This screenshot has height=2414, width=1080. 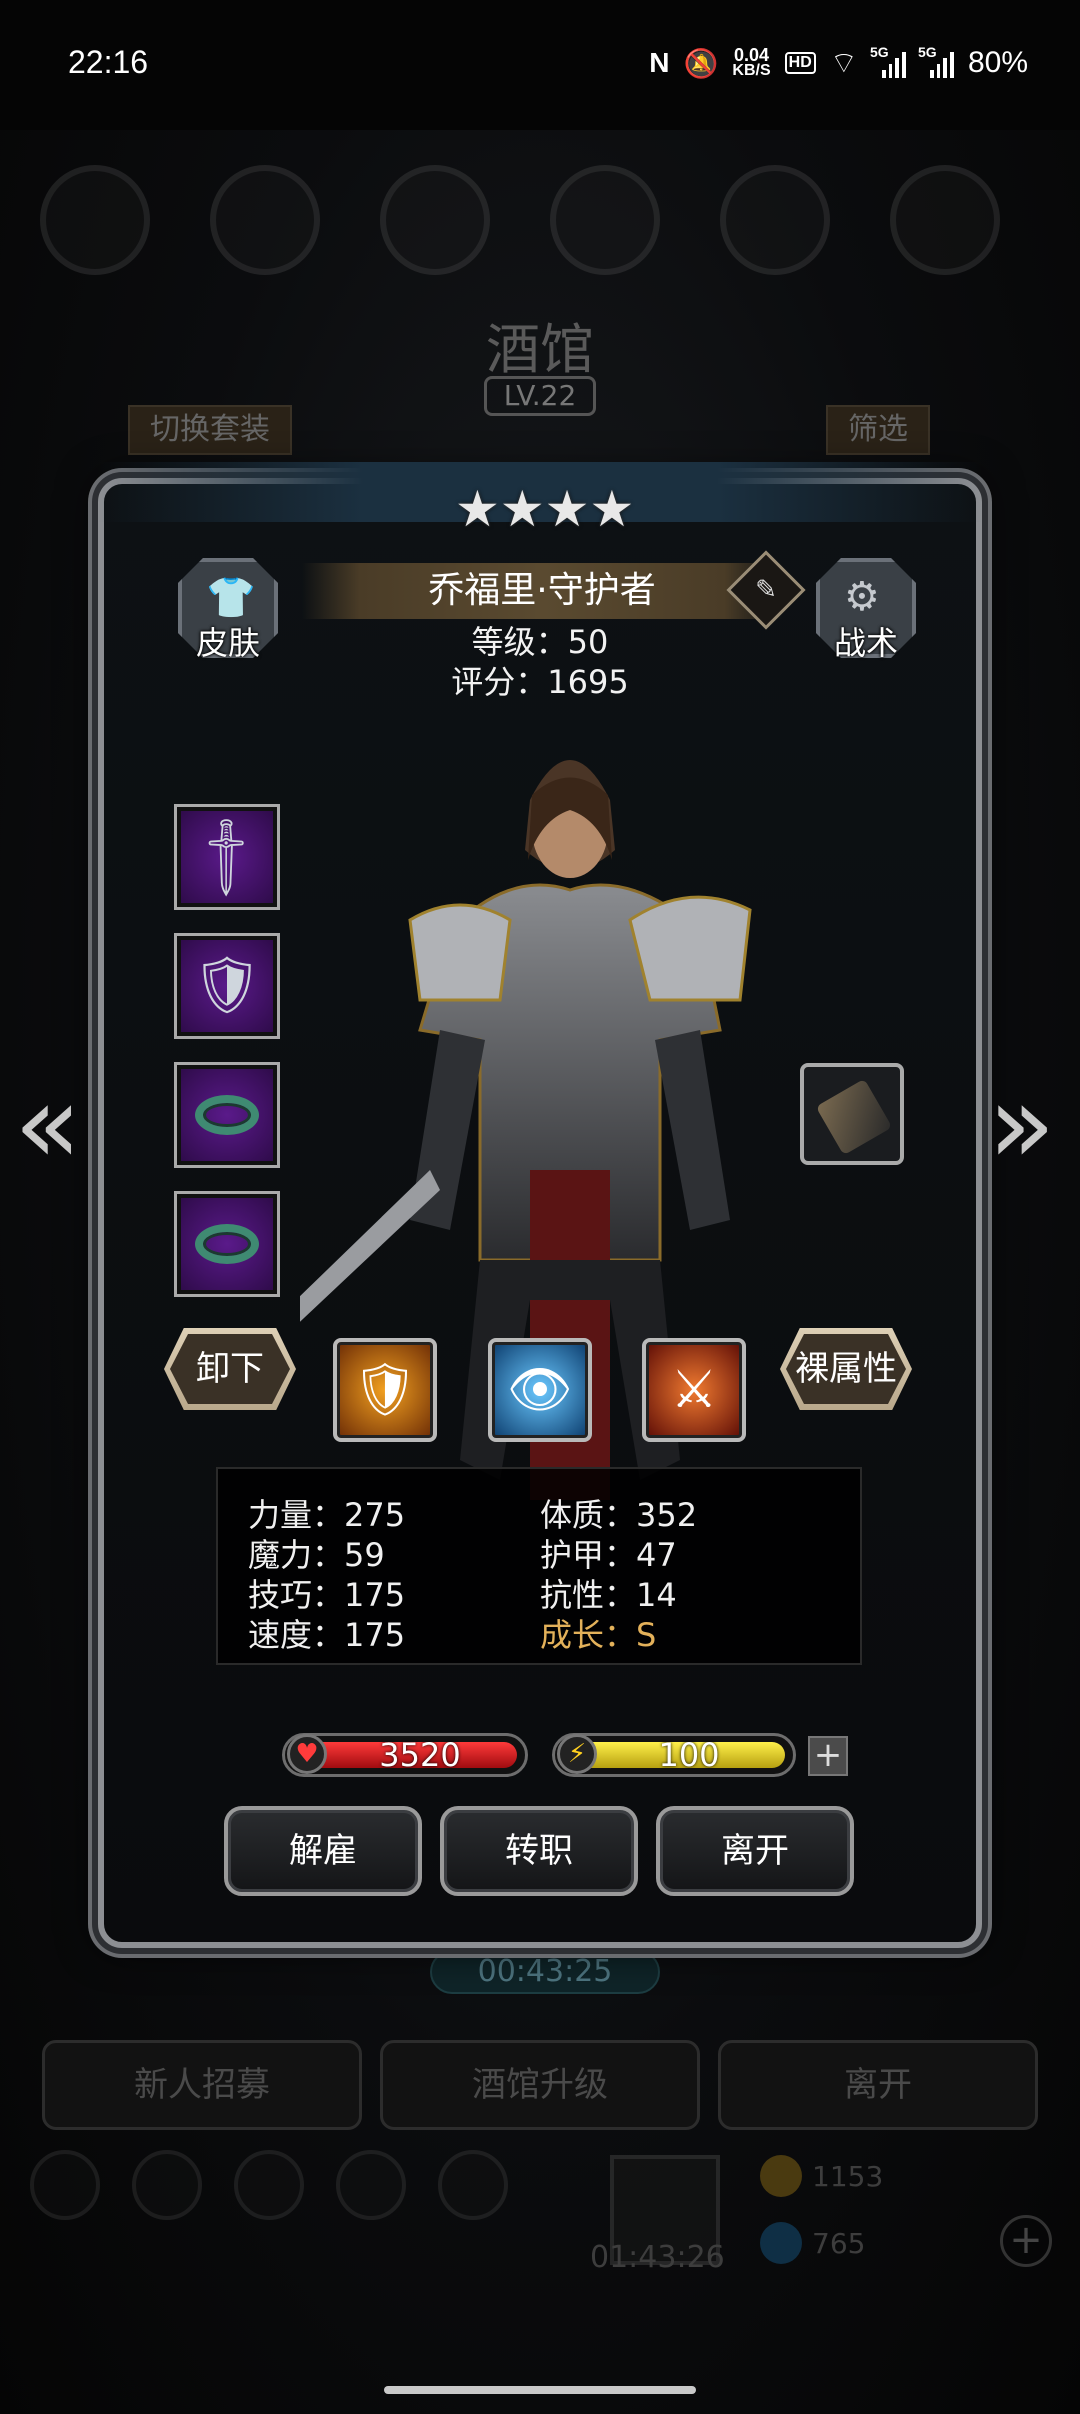 I want to click on status-time: 22:16, so click(x=108, y=62).